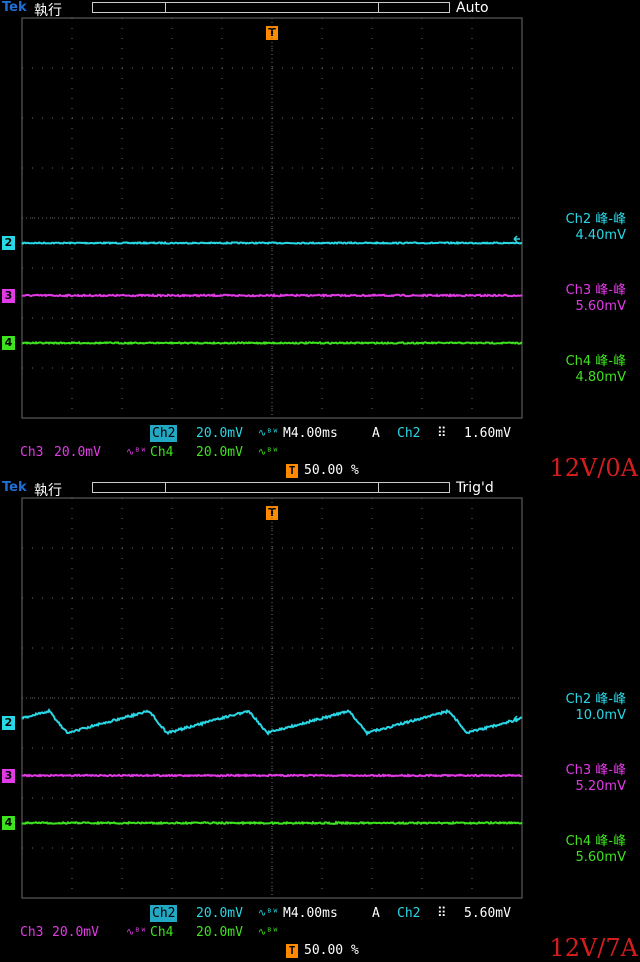 This screenshot has height=962, width=640. I want to click on ch2-pk-pk-readout: Ch2 峰-峰 10.0mV, so click(596, 708).